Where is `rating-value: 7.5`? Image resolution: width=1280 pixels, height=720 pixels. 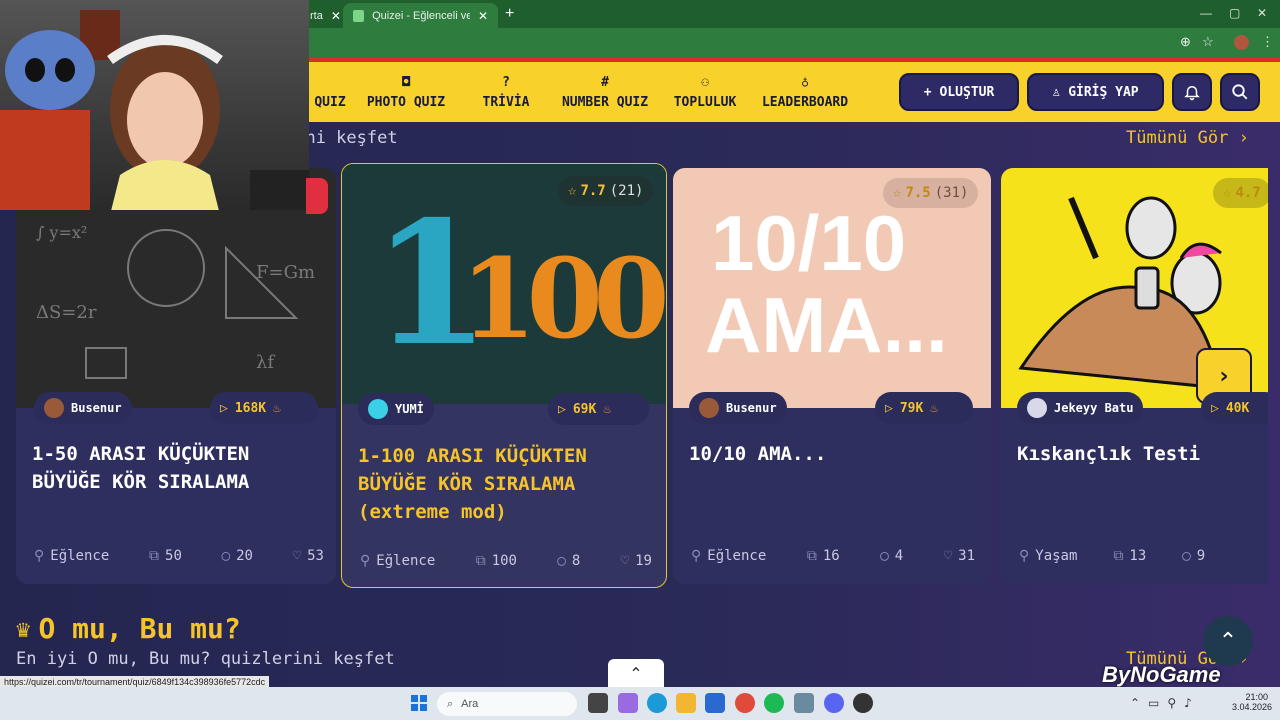
rating-value: 7.5 is located at coordinates (918, 193).